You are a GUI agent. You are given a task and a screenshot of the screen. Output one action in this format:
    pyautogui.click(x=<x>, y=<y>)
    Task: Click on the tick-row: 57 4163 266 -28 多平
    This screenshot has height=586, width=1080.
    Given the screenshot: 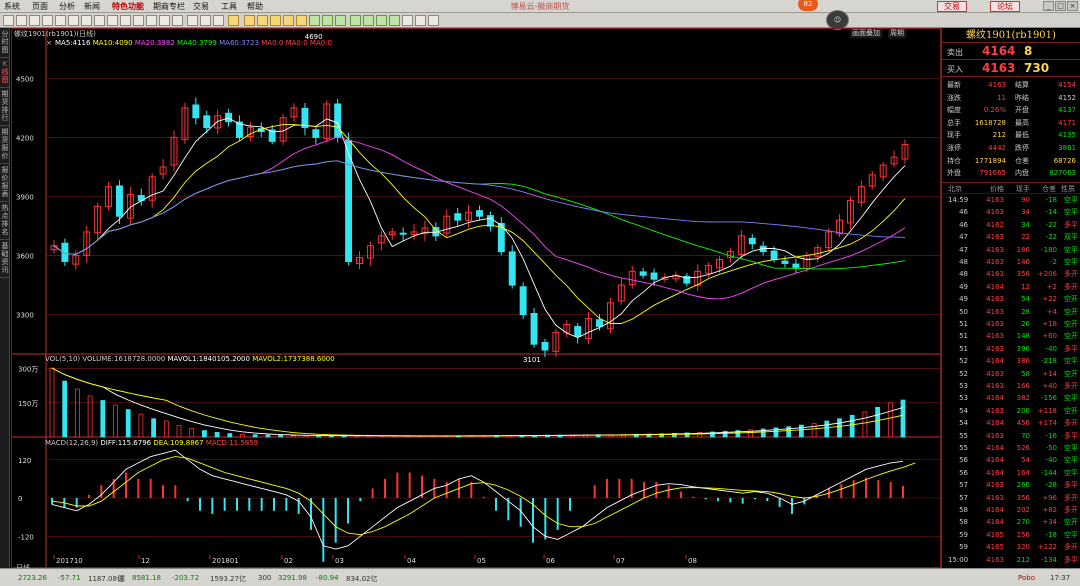 What is the action you would take?
    pyautogui.click(x=1011, y=485)
    